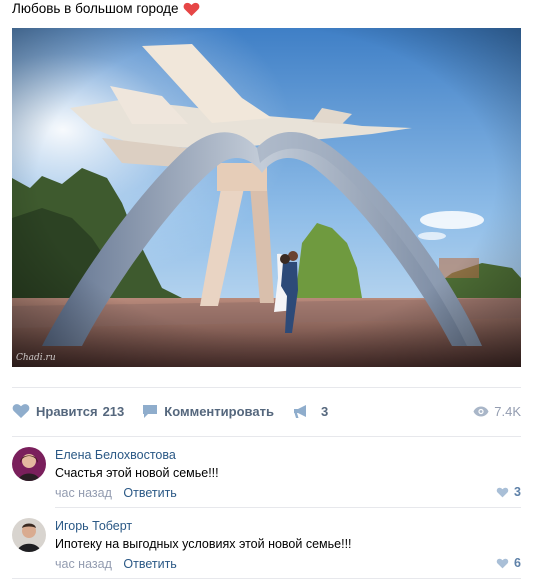 This screenshot has height=580, width=533. I want to click on comment-button: Комментировать, so click(208, 411).